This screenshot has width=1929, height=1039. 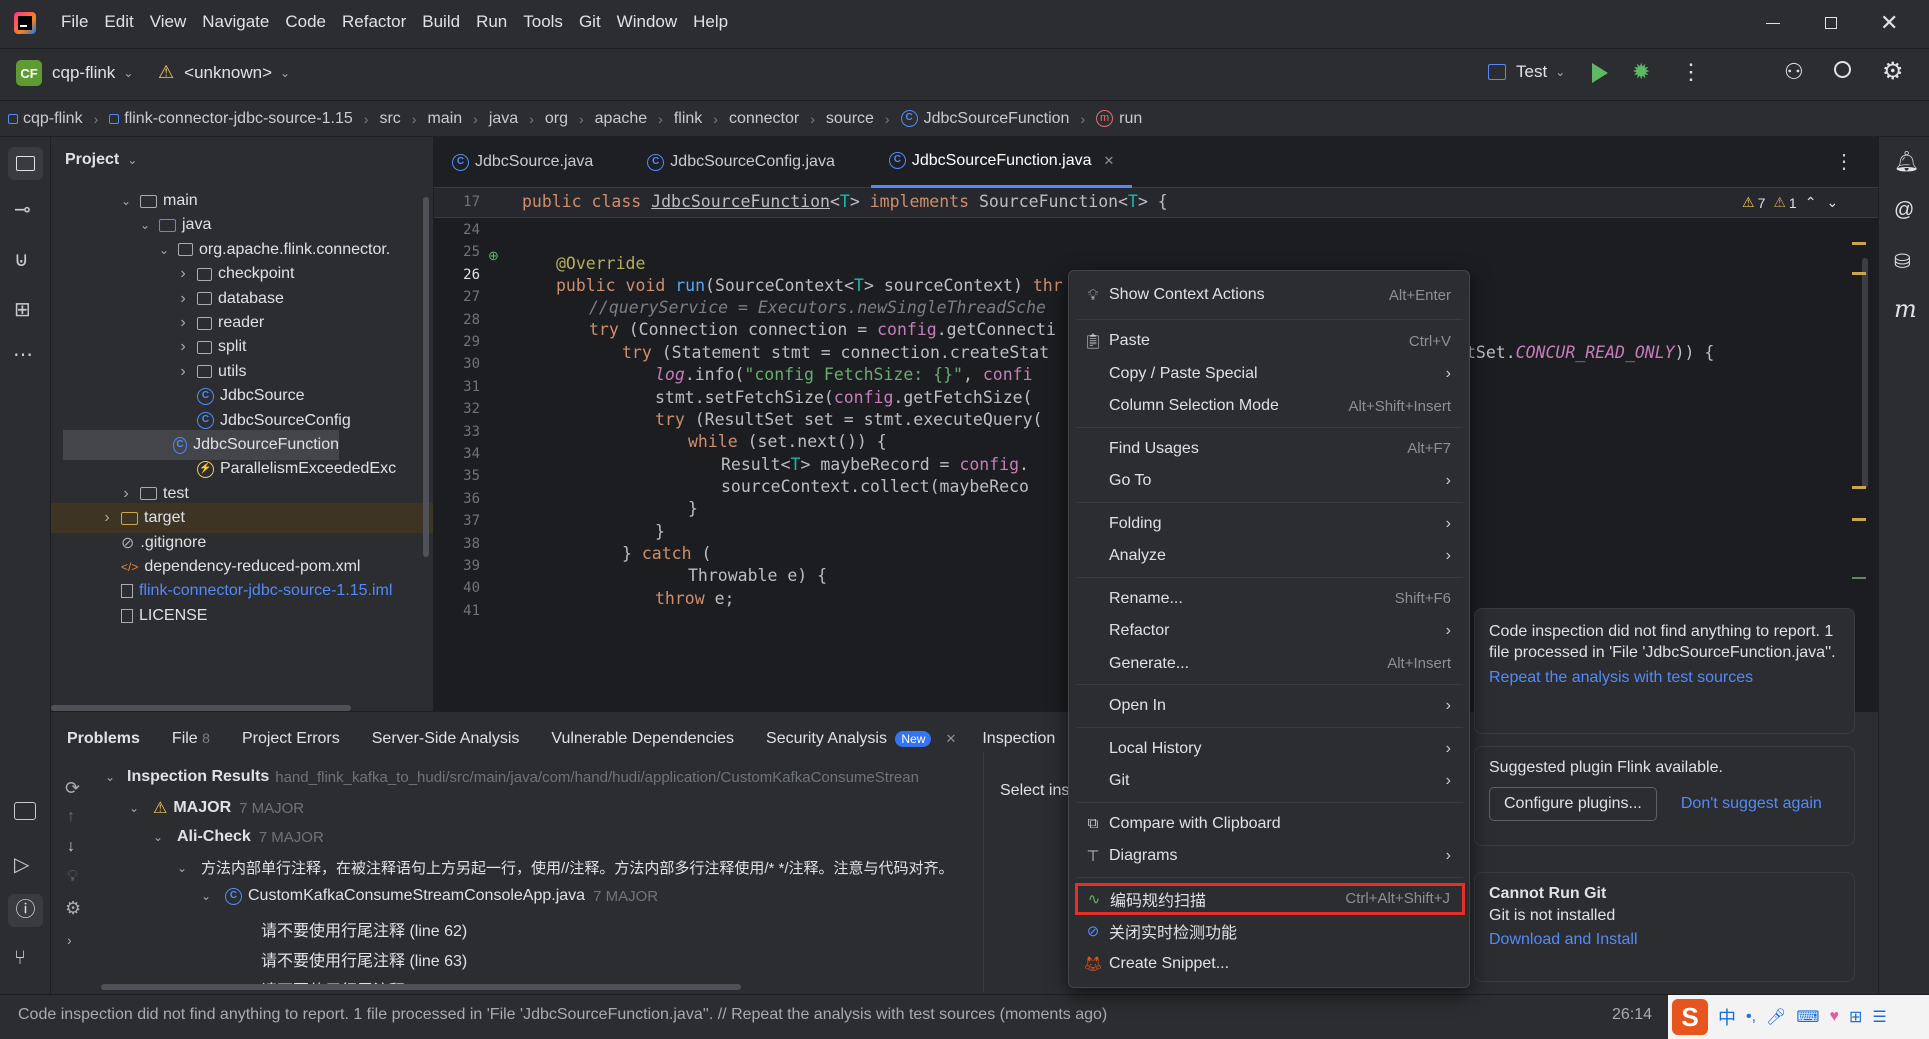 I want to click on more-tools-icon: ⋯, so click(x=23, y=354).